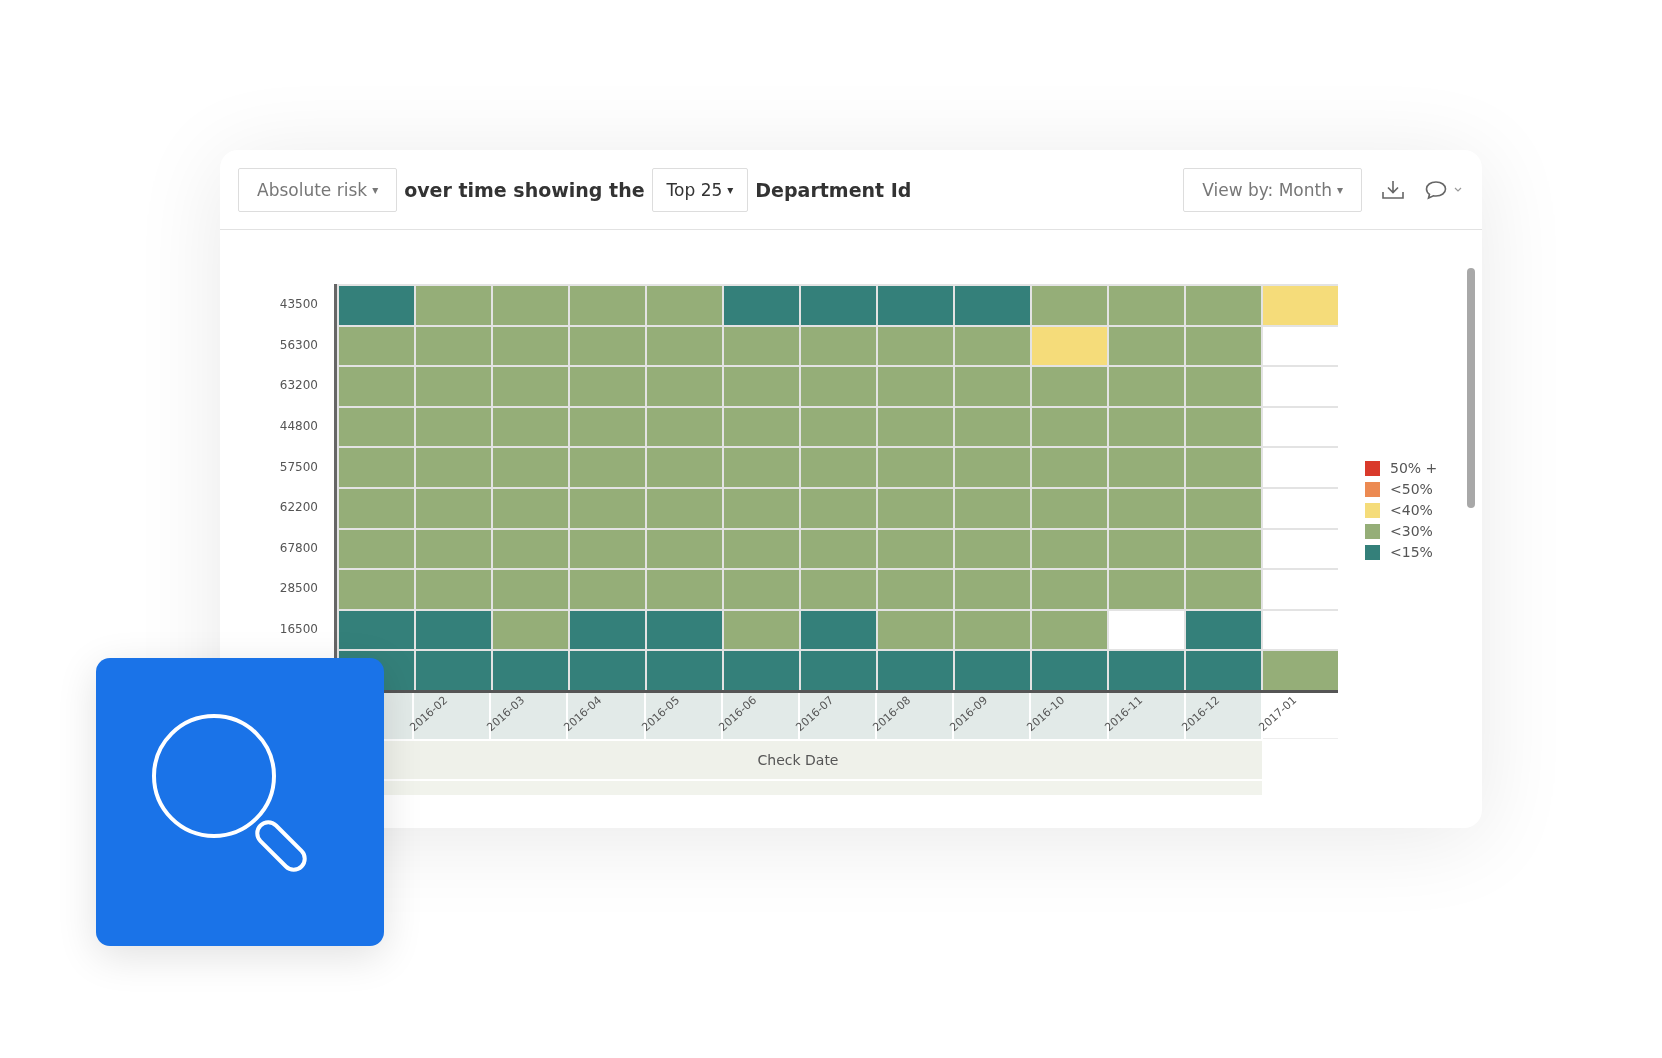 The height and width of the screenshot is (1058, 1662). What do you see at coordinates (524, 189) in the screenshot?
I see `toolbar-text: over time showing the` at bounding box center [524, 189].